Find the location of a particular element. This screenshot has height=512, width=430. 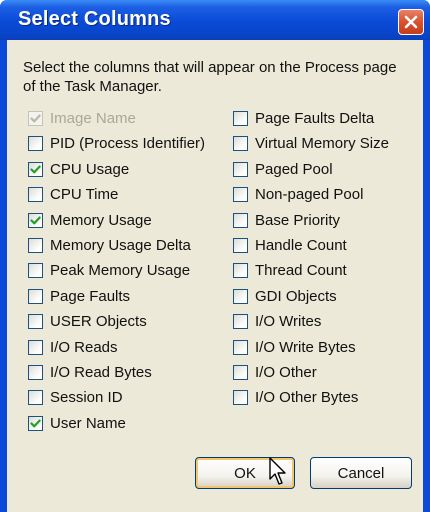

checkbox-user-name: User Name is located at coordinates (77, 423).